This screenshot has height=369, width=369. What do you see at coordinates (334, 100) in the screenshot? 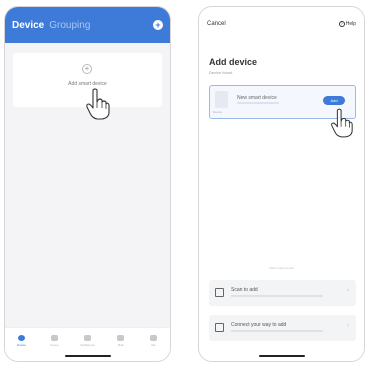
I see `add-device-button: Add` at bounding box center [334, 100].